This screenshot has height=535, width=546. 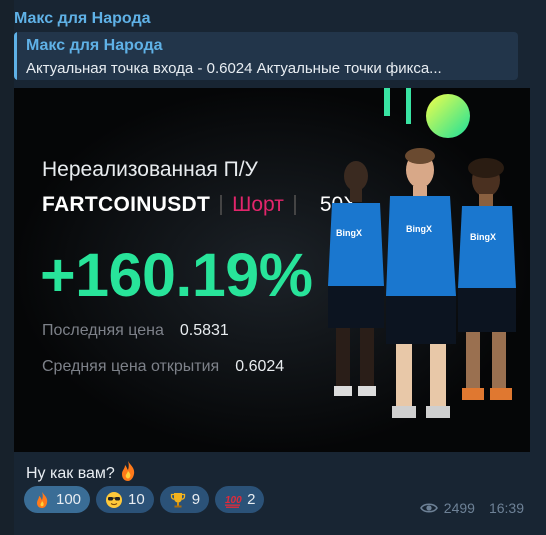 I want to click on hundred-points-icon: 100, so click(x=233, y=500).